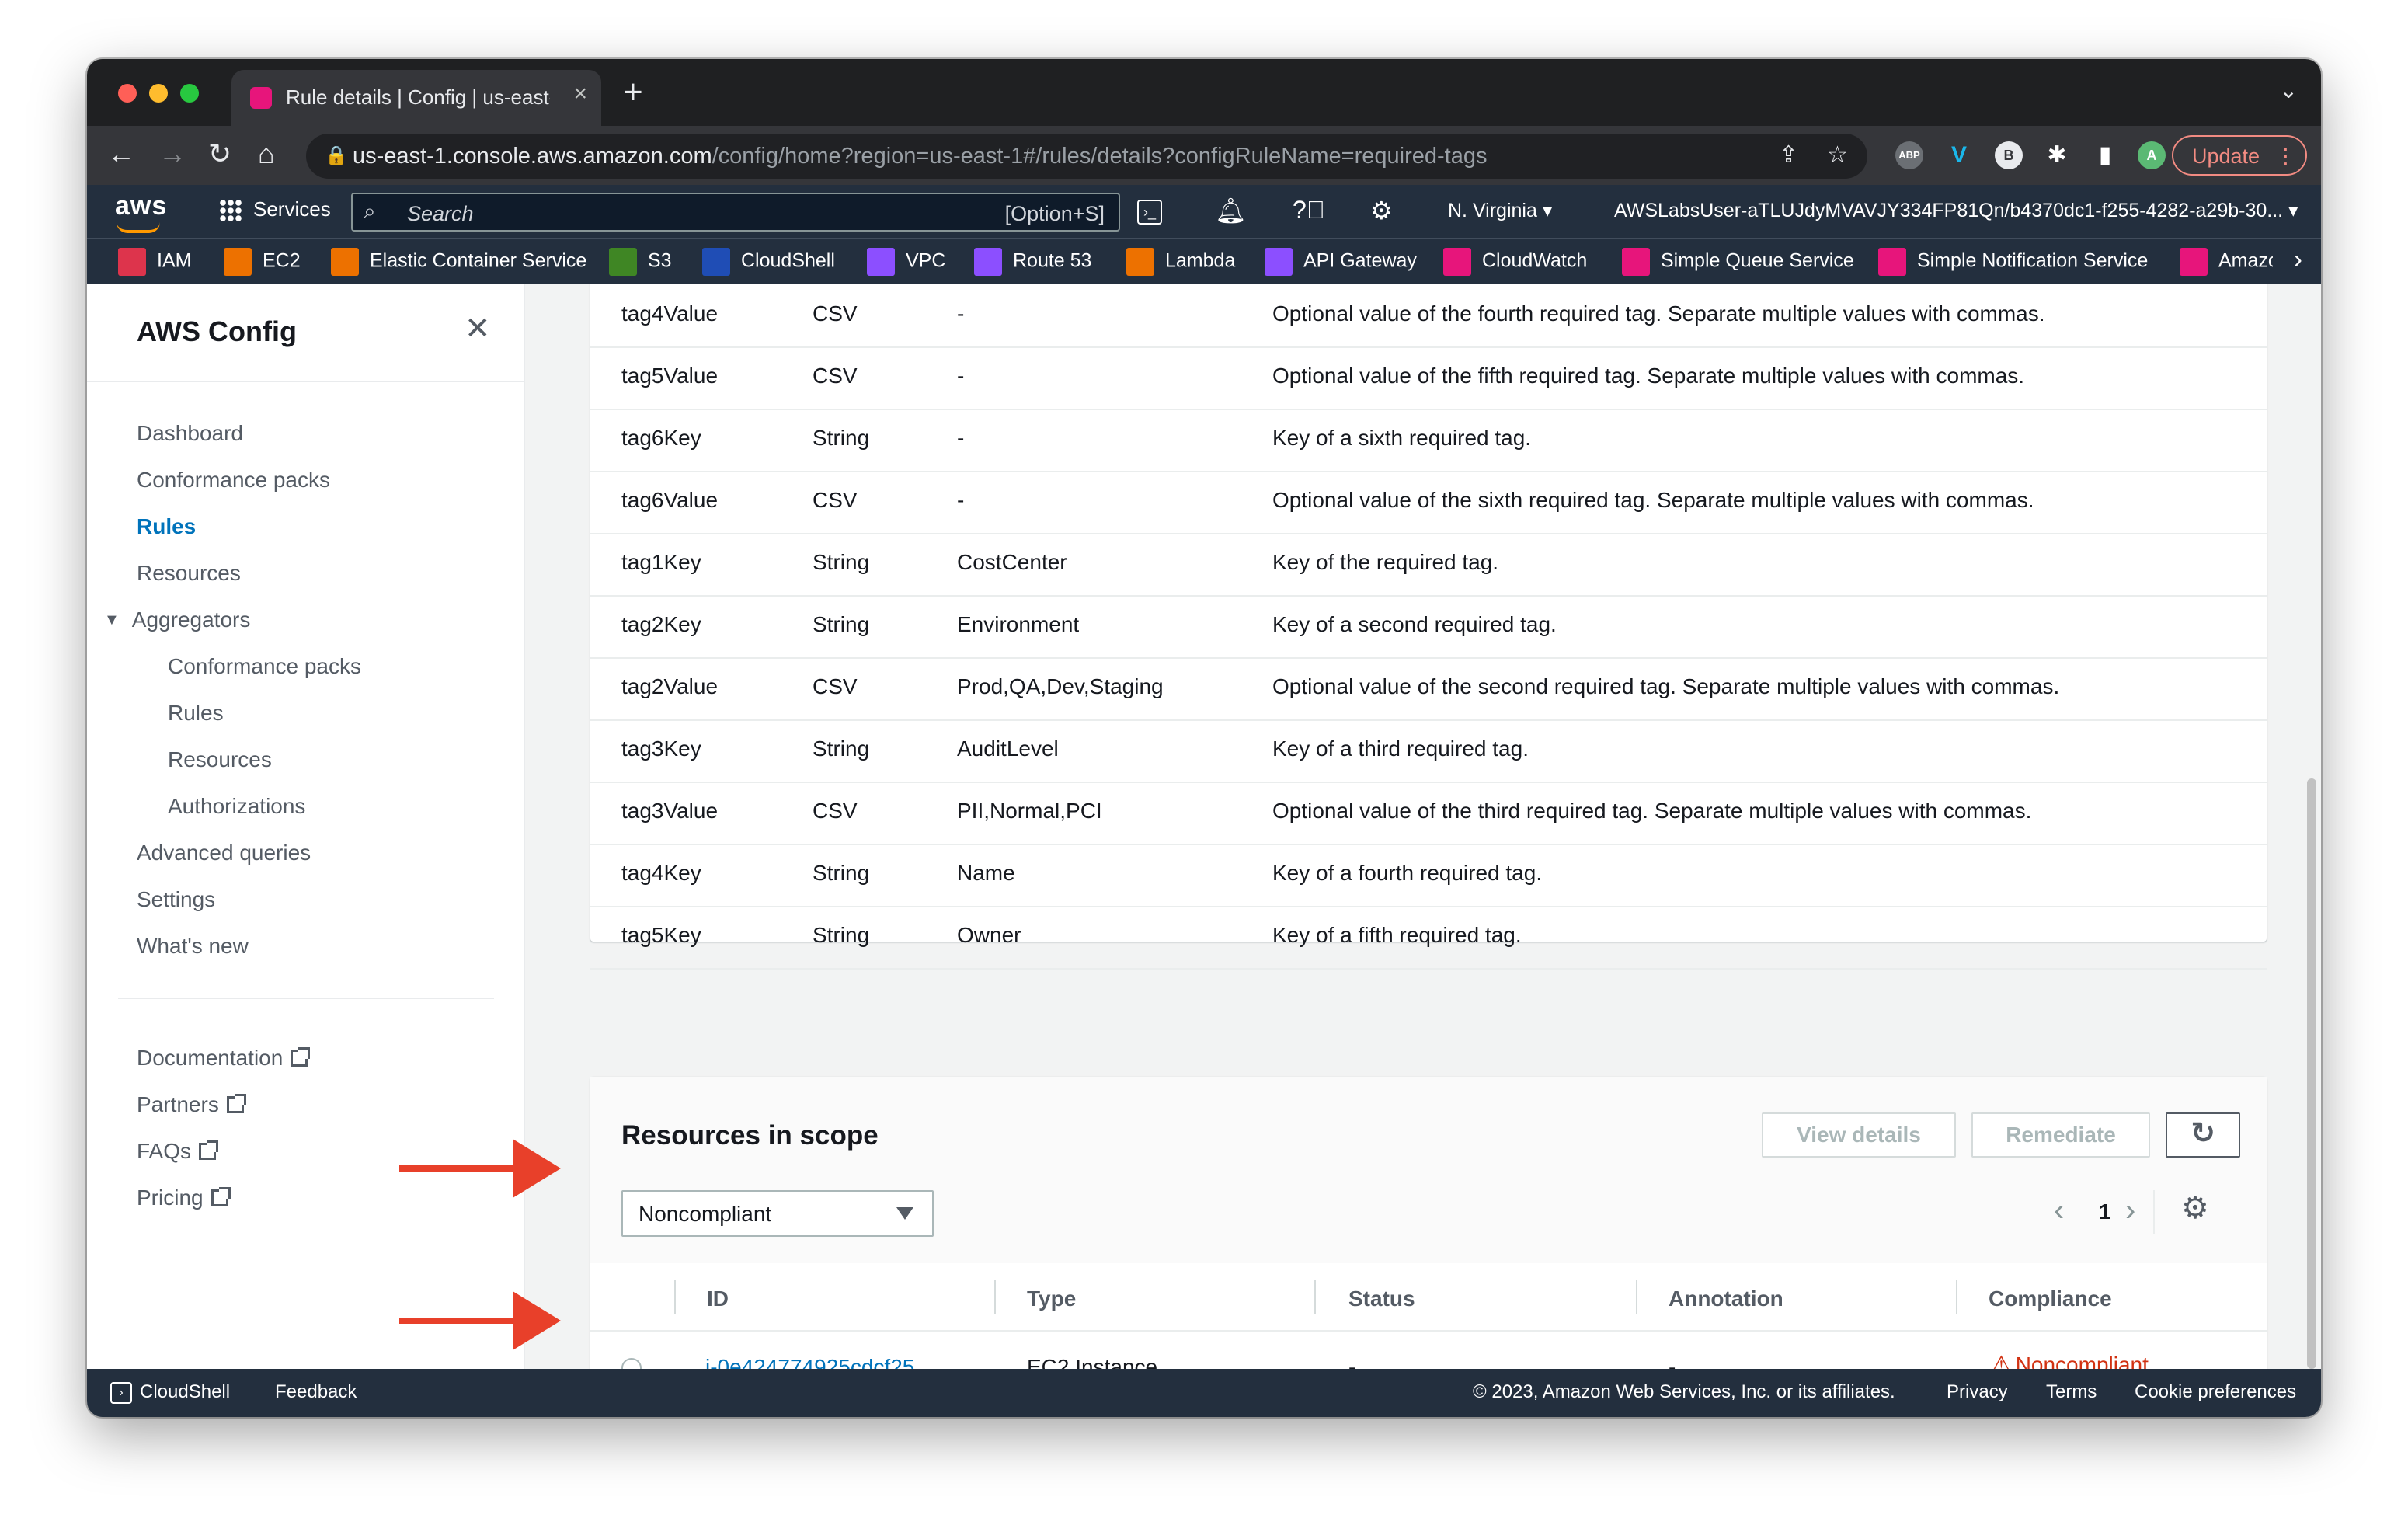 The height and width of the screenshot is (1532, 2408). I want to click on parameter-type: String, so click(841, 438).